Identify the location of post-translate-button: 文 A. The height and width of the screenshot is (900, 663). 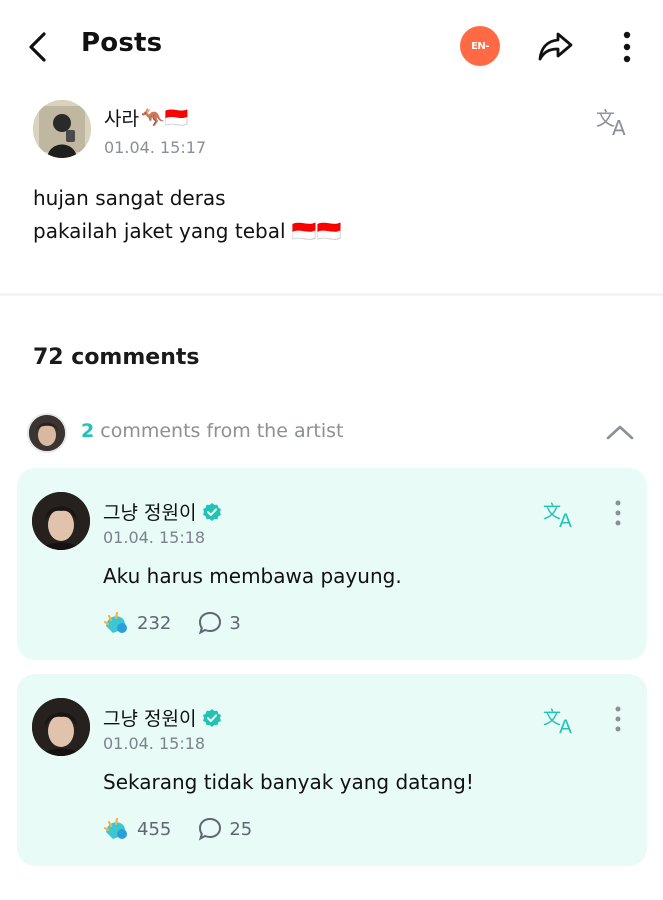
(614, 122).